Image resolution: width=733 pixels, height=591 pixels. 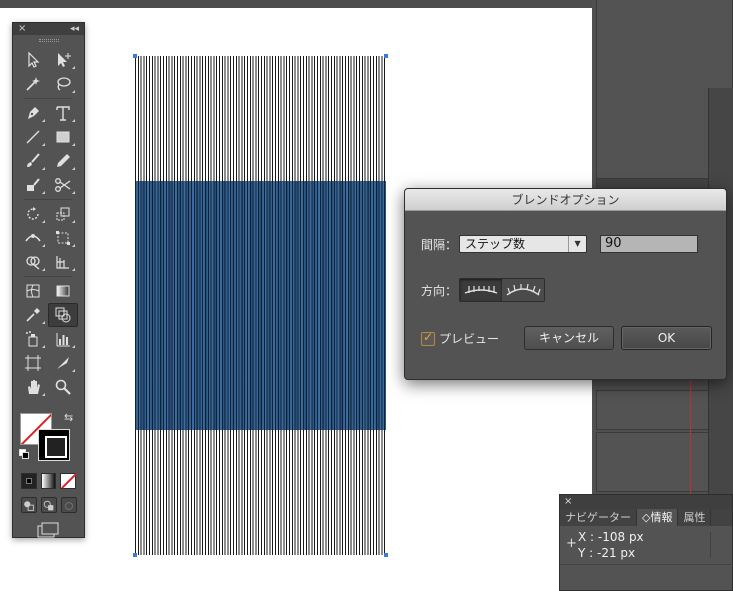 I want to click on orientation-row: 方向：, so click(x=483, y=290).